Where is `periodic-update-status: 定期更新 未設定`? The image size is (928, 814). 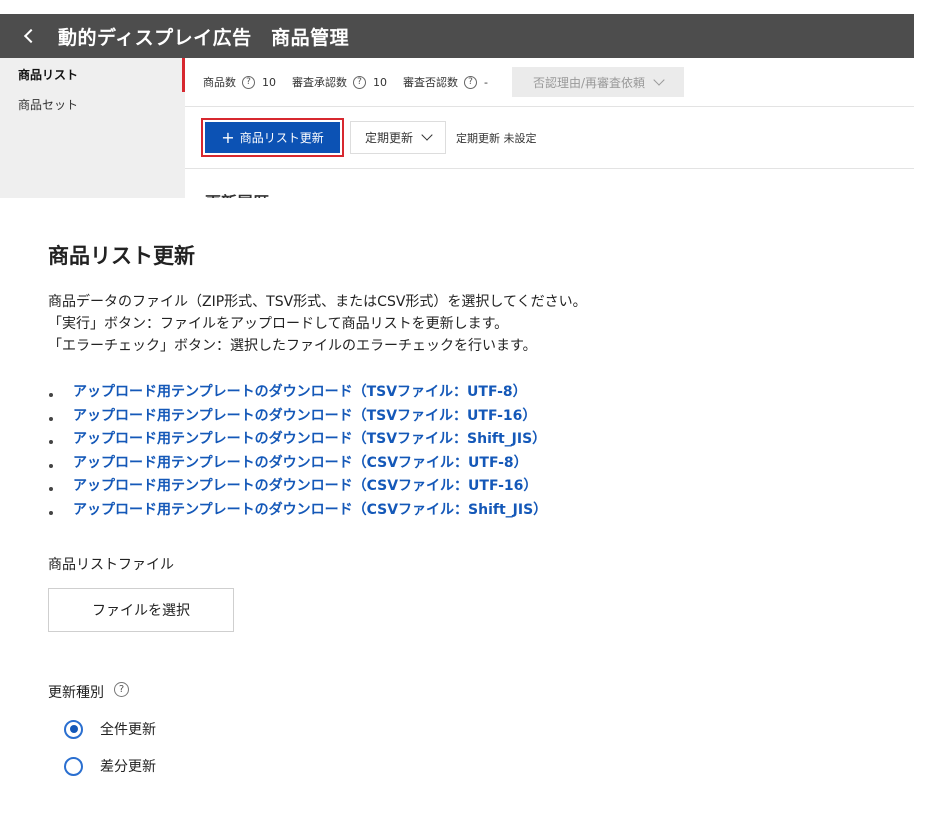 periodic-update-status: 定期更新 未設定 is located at coordinates (496, 138).